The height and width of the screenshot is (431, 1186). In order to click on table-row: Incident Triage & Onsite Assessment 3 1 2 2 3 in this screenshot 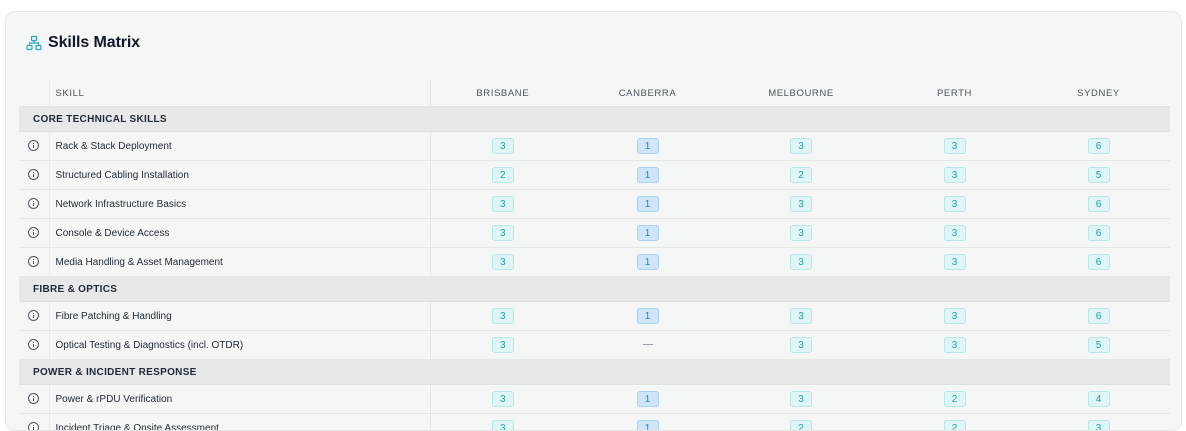, I will do `click(594, 422)`.